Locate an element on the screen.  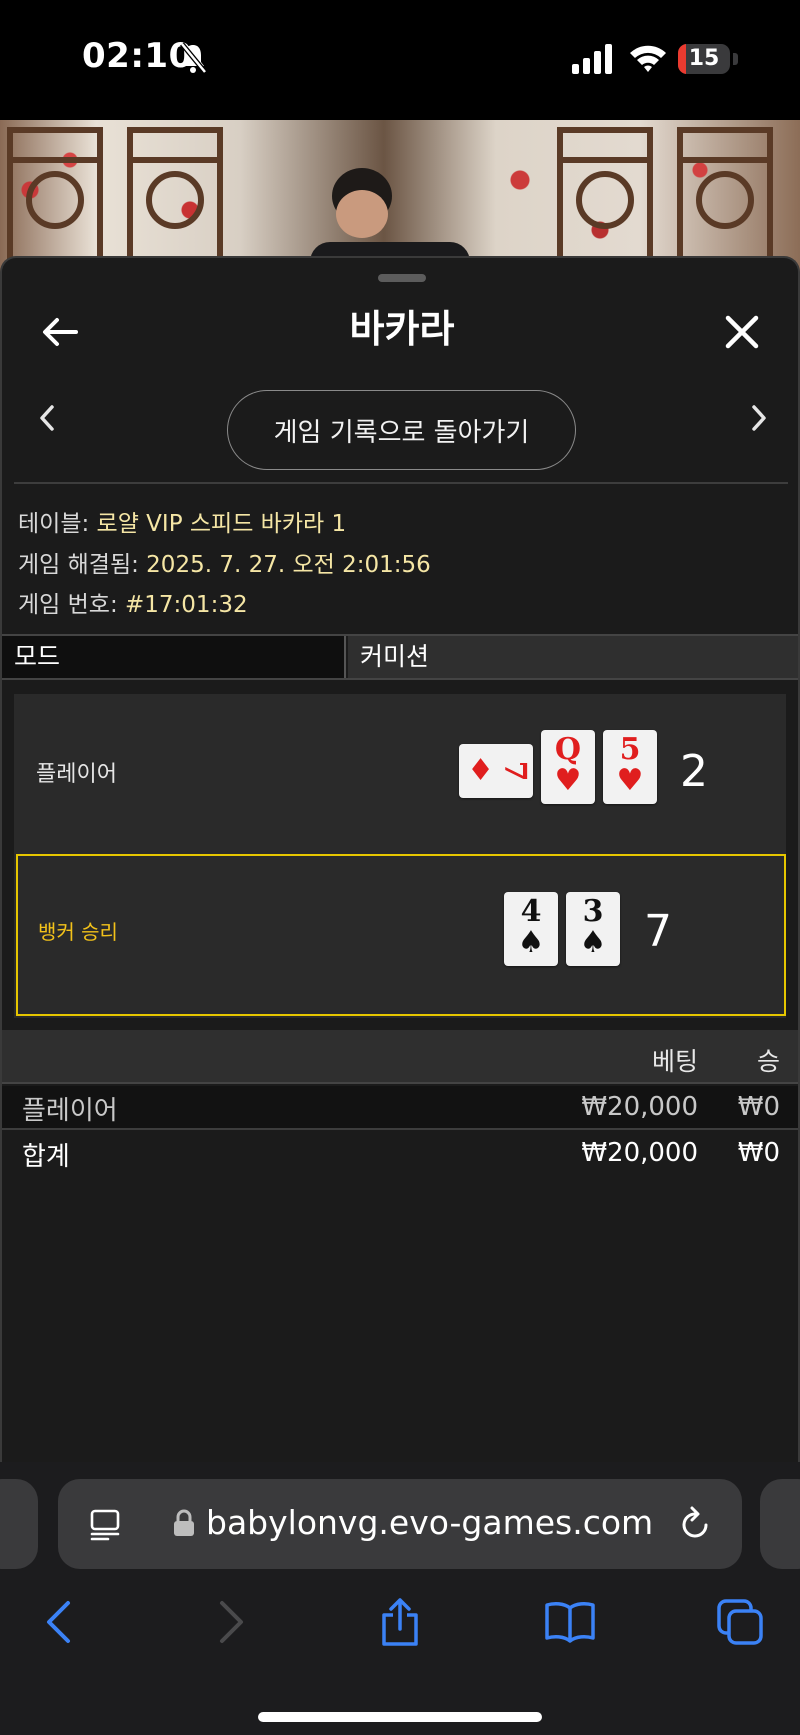
browser-back-button is located at coordinates (58, 1622).